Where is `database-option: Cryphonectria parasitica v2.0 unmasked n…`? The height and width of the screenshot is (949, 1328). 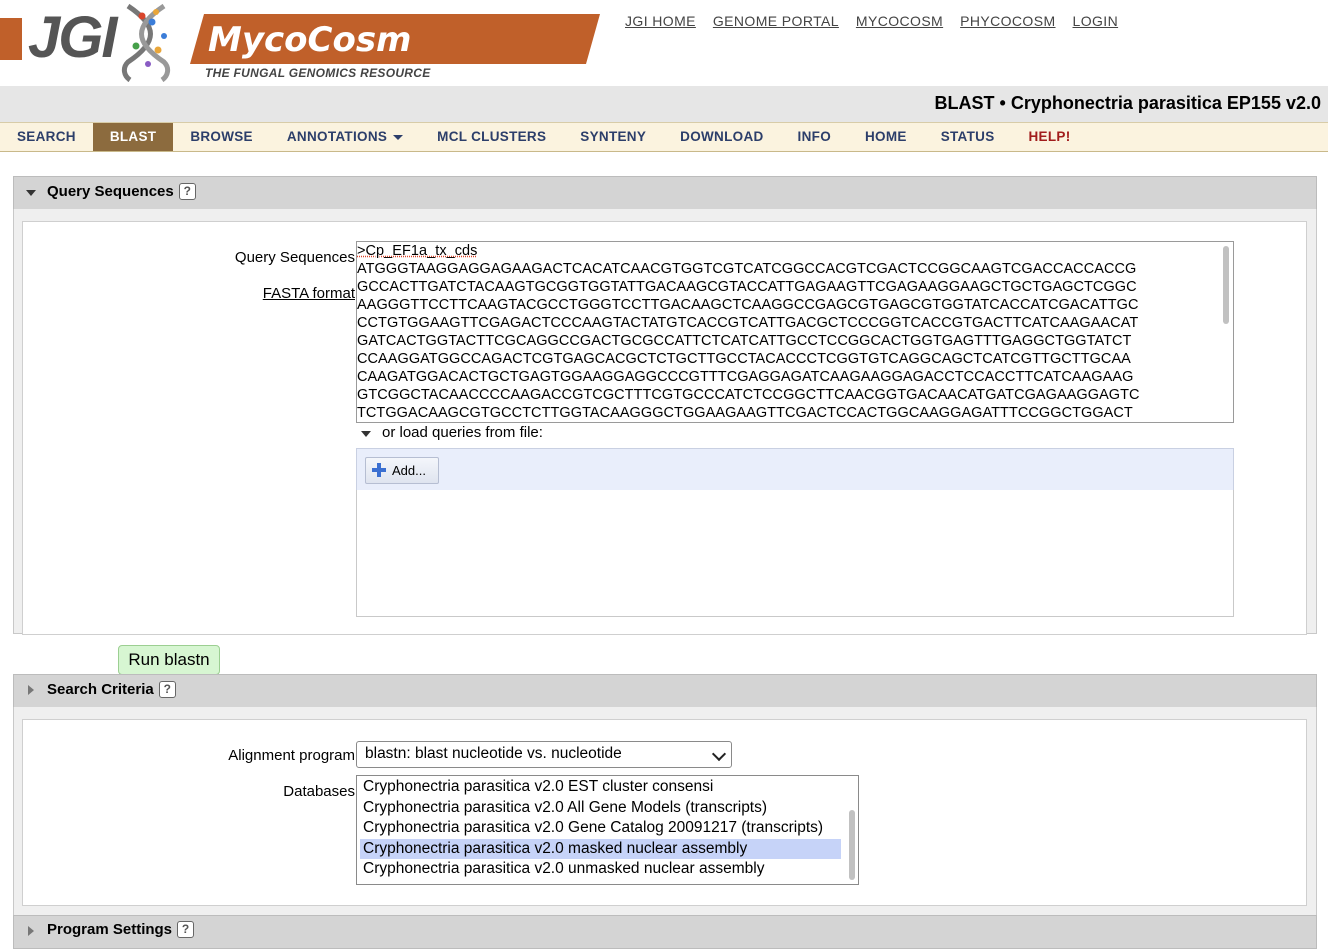
database-option: Cryphonectria parasitica v2.0 unmasked n… is located at coordinates (600, 869).